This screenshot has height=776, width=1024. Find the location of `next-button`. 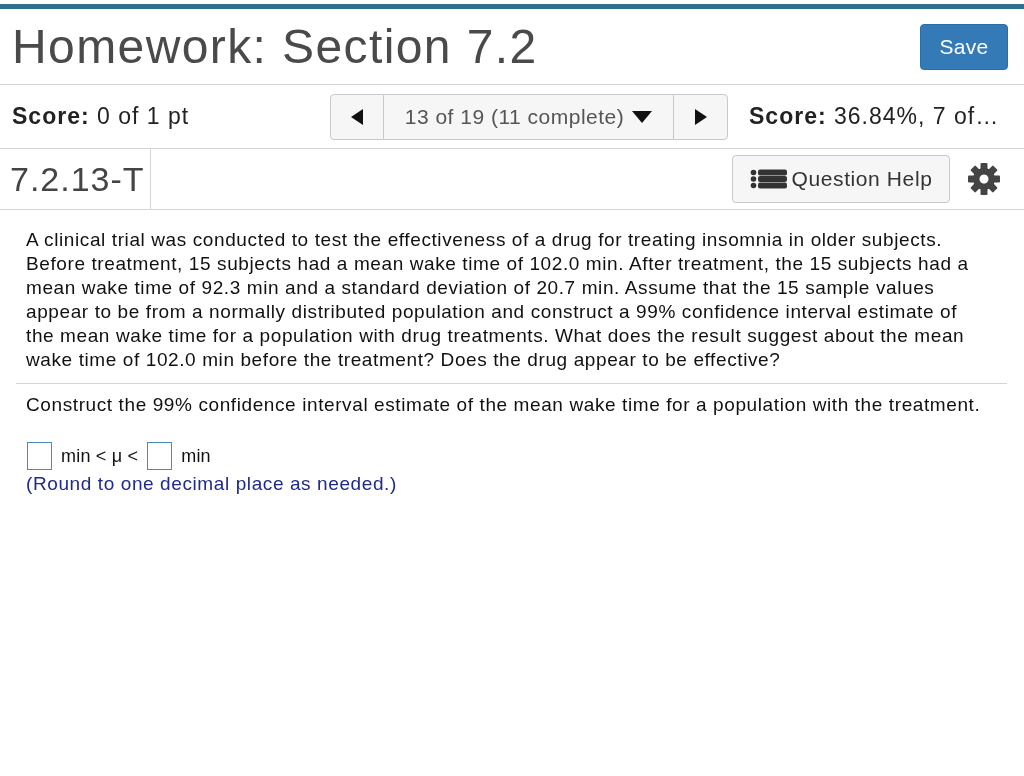

next-button is located at coordinates (700, 116).